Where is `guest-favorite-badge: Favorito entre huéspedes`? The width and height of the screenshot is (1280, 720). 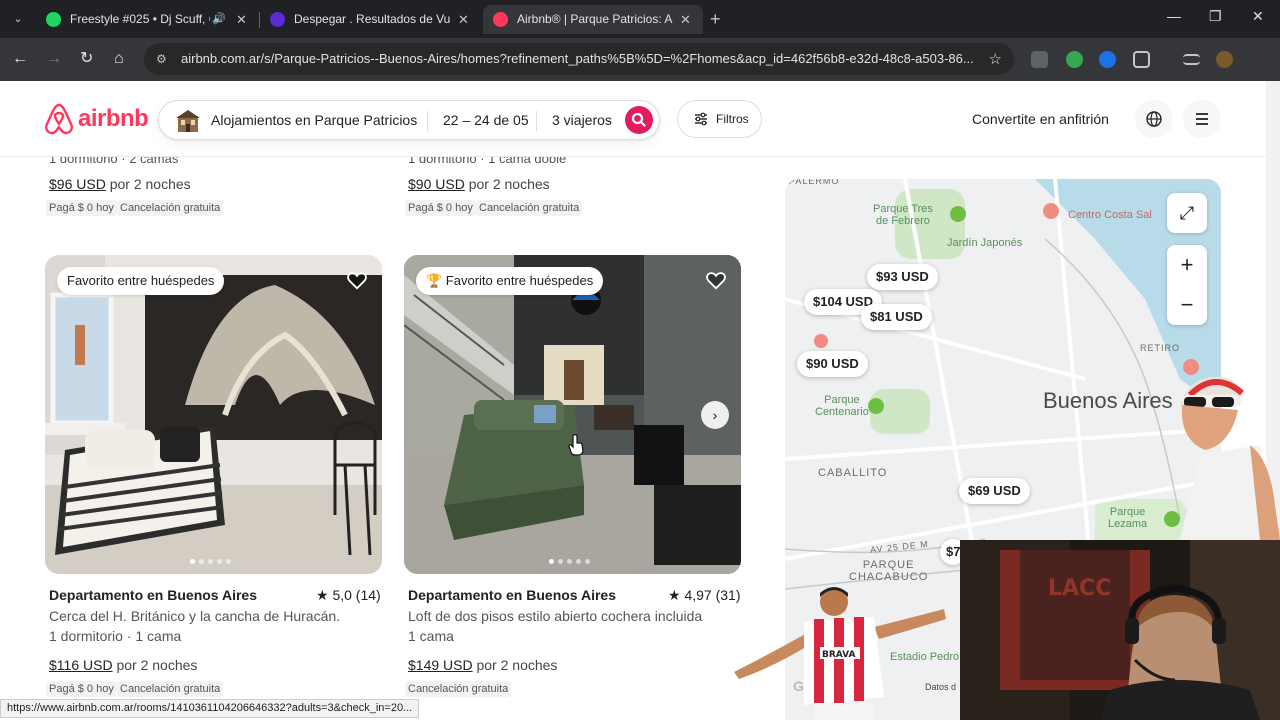
guest-favorite-badge: Favorito entre huéspedes is located at coordinates (141, 281).